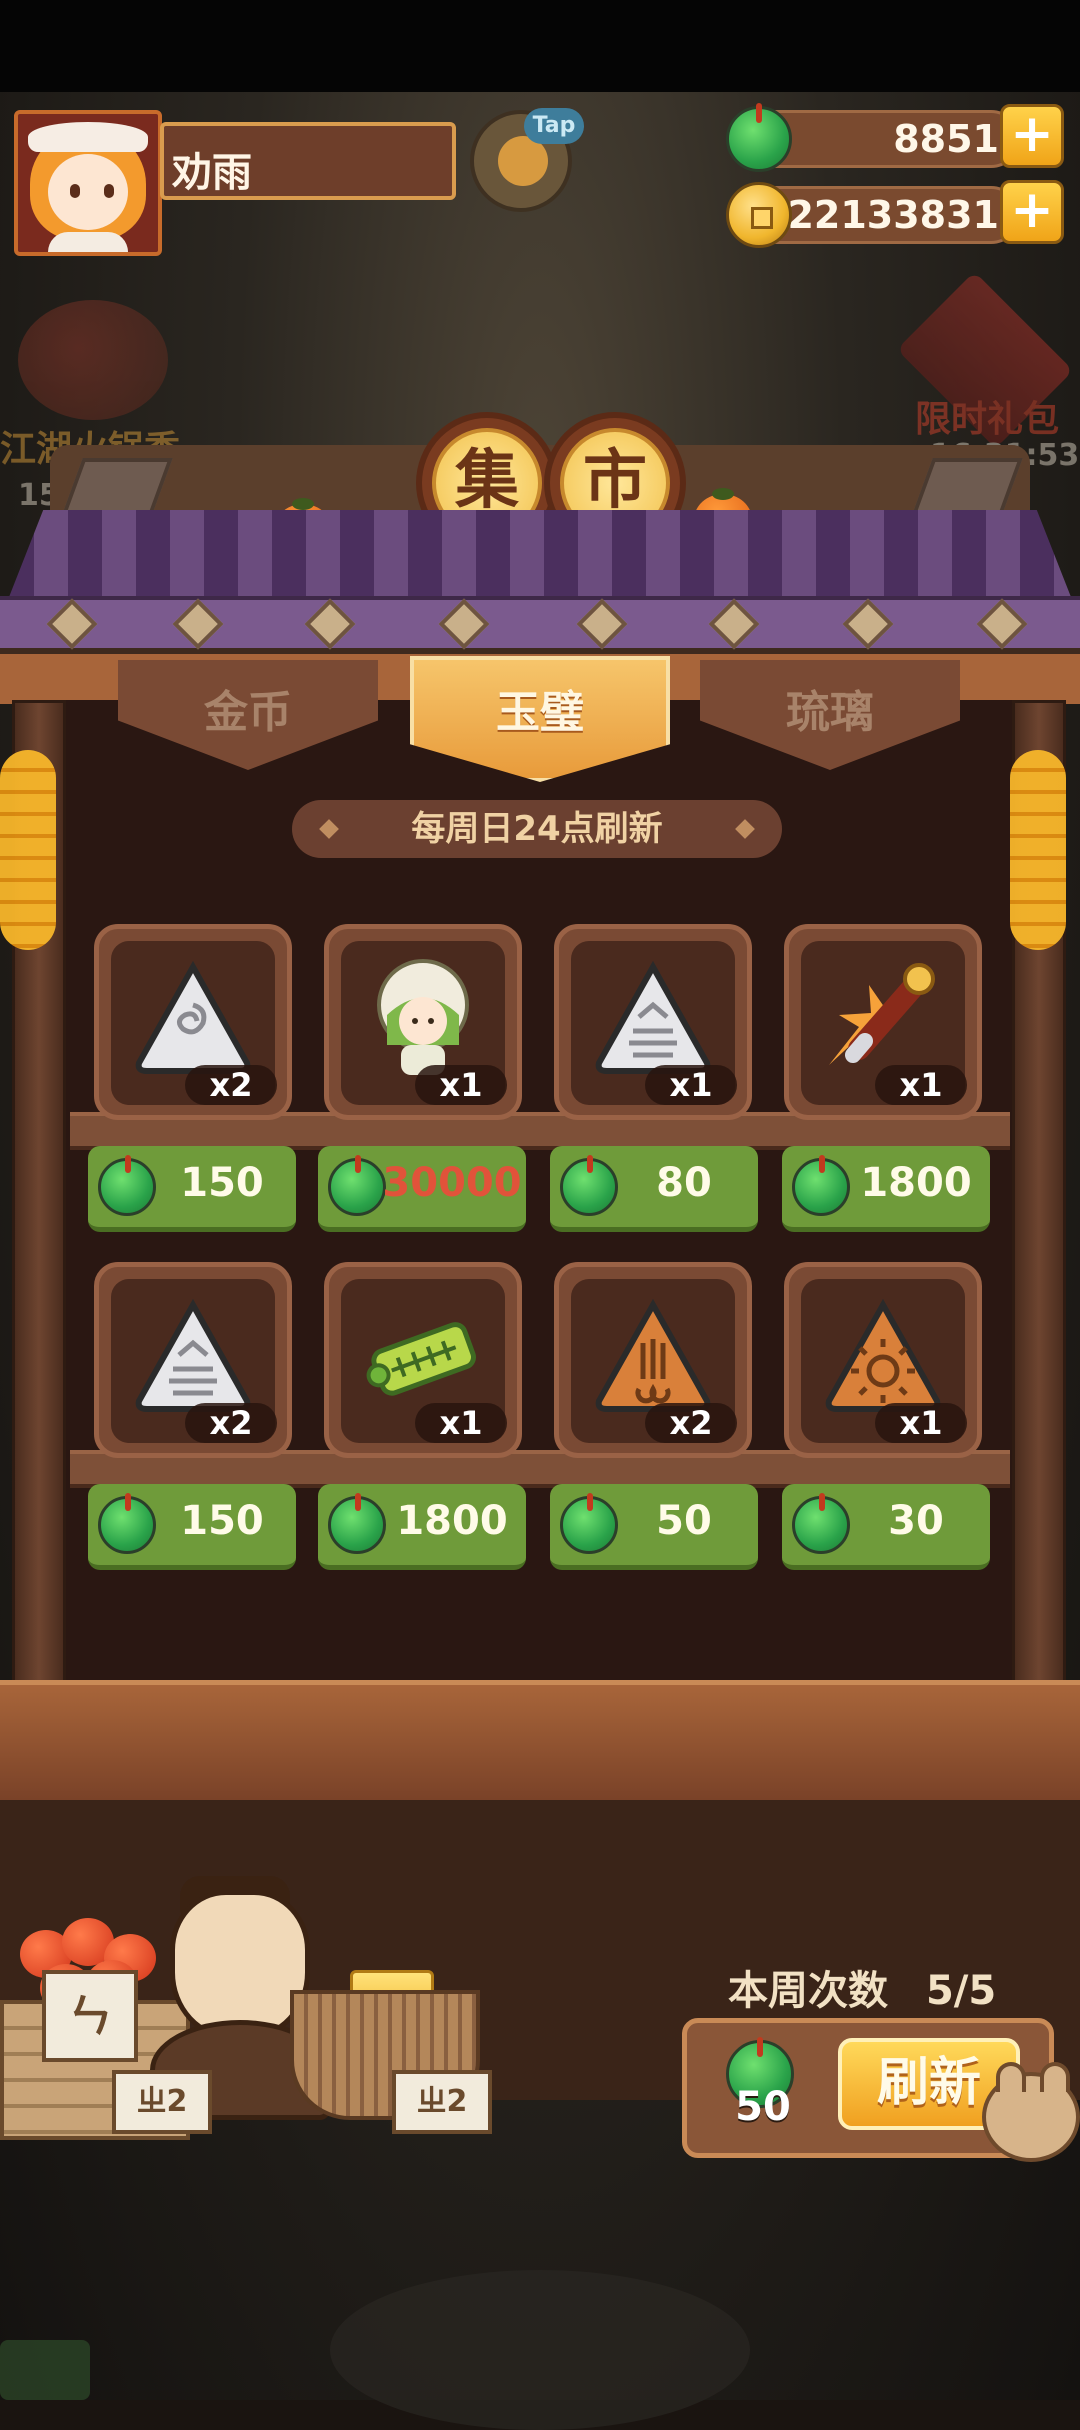 This screenshot has height=2430, width=1080. What do you see at coordinates (540, 625) in the screenshot?
I see `roof-trim` at bounding box center [540, 625].